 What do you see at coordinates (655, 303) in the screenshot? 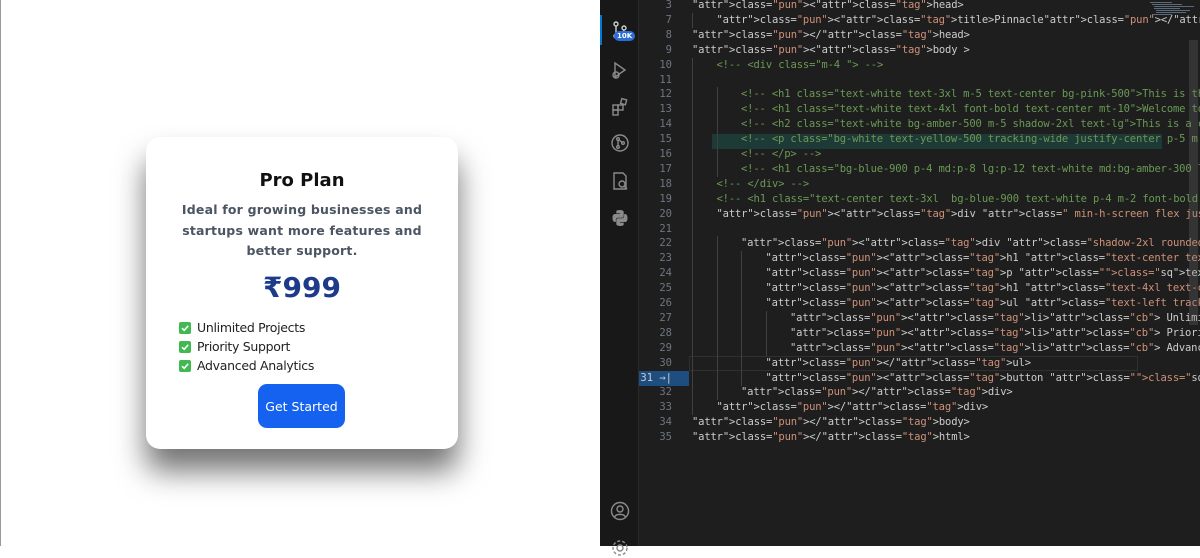
I see `line-number: 26` at bounding box center [655, 303].